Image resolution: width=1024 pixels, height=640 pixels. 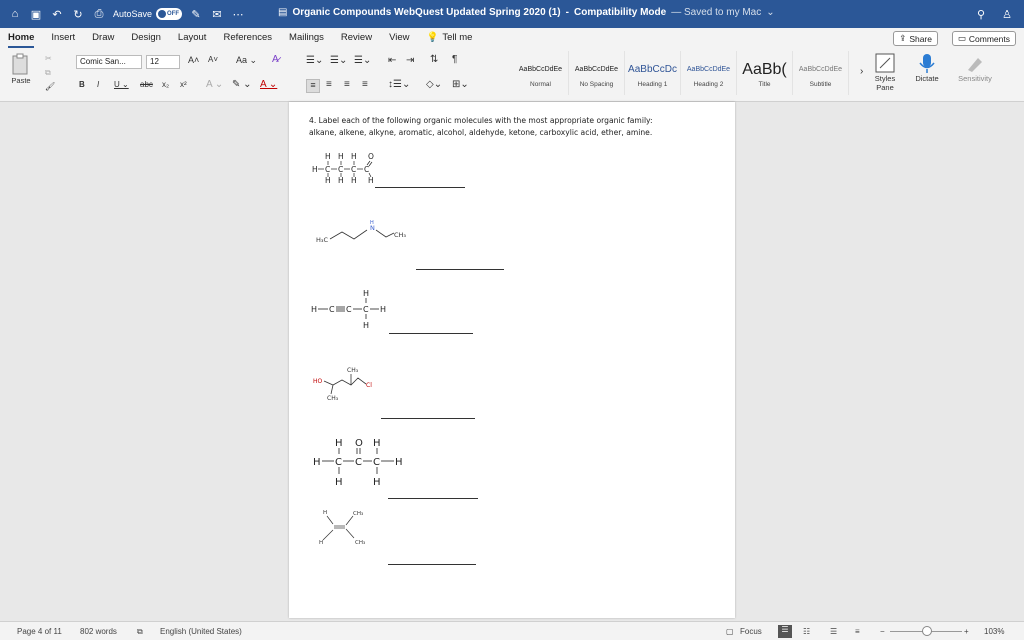 I want to click on italic-icon: I, so click(x=98, y=84).